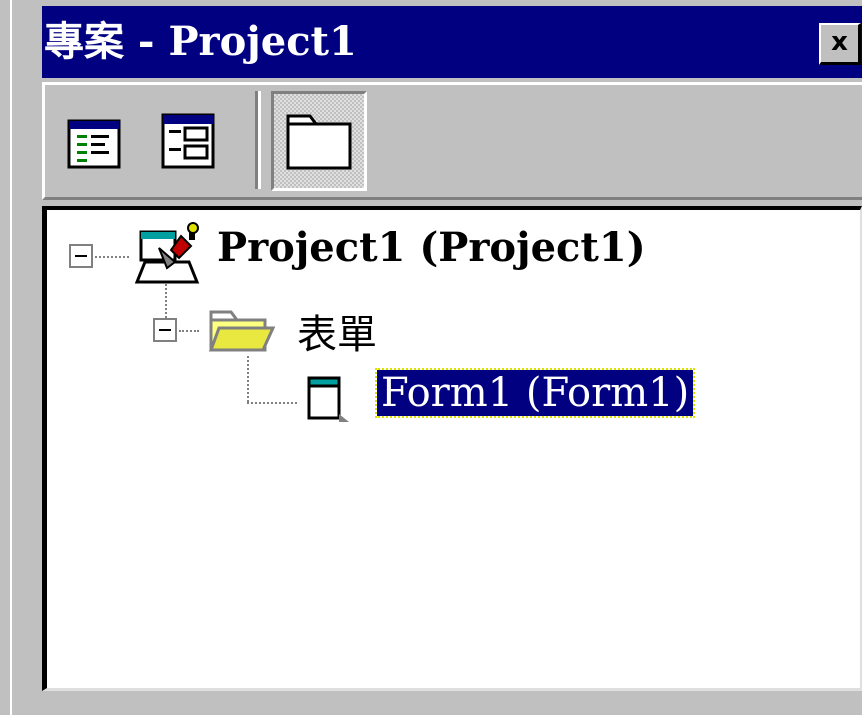  I want to click on view-code-button, so click(94, 140).